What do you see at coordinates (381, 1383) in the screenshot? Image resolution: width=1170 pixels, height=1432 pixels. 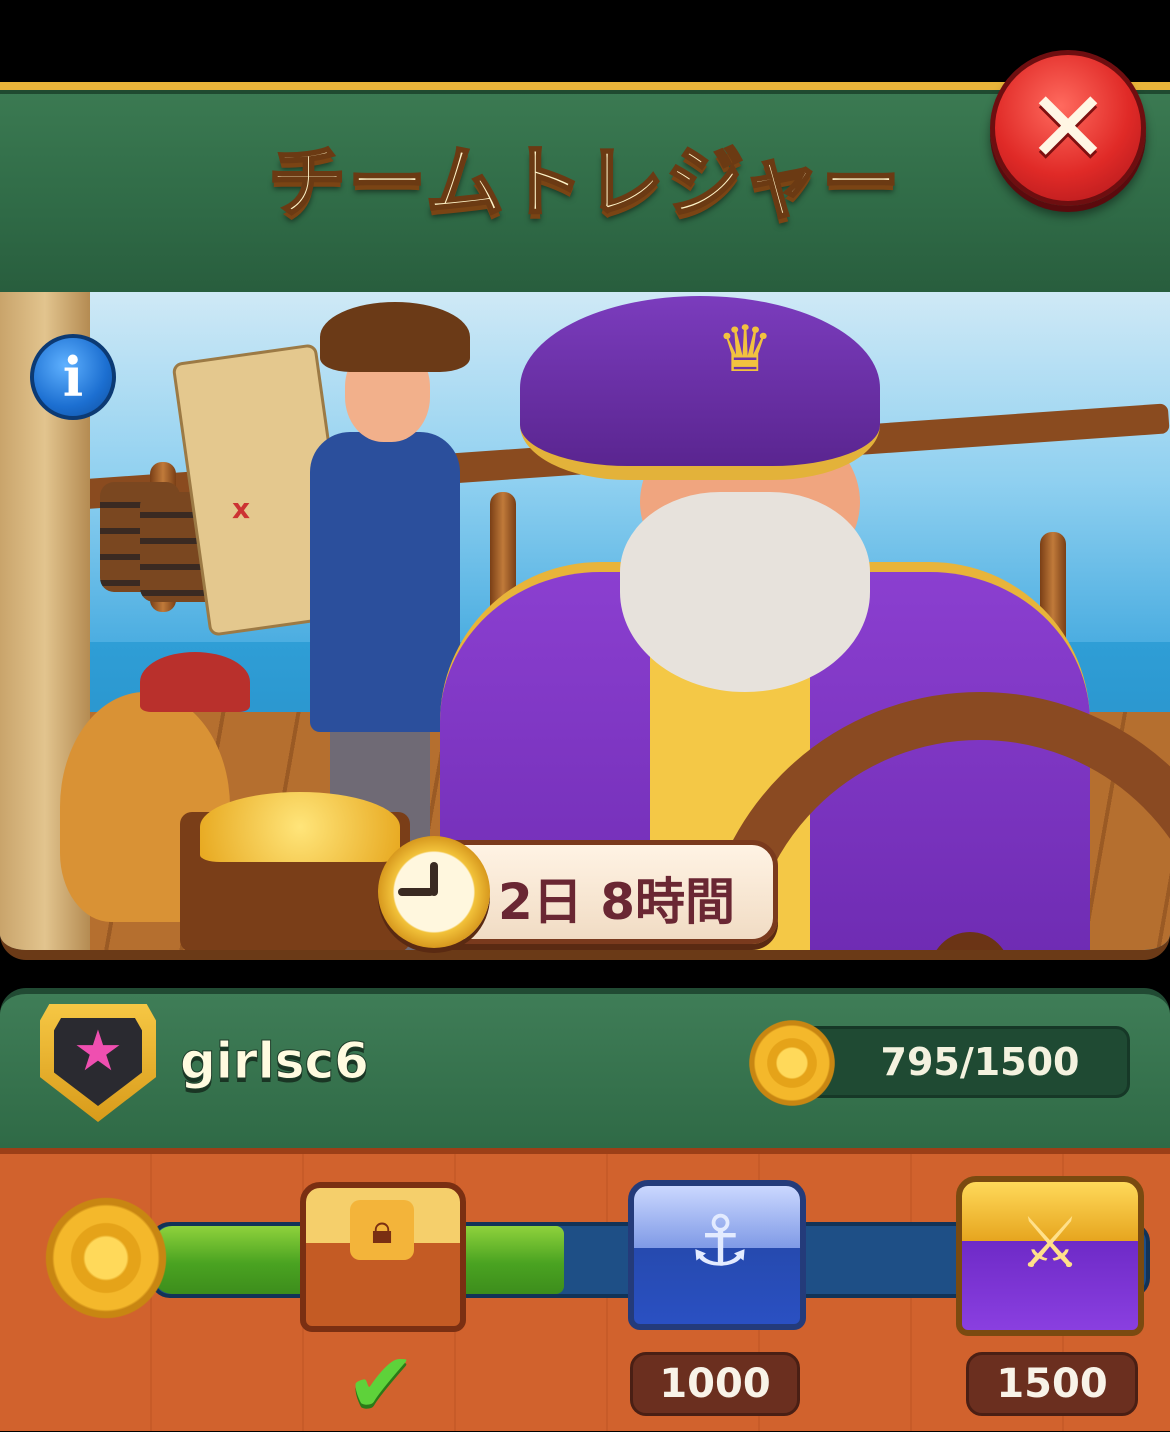 I see `check-icon: ✔` at bounding box center [381, 1383].